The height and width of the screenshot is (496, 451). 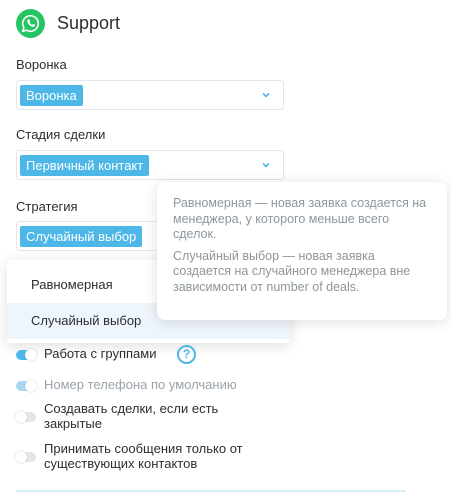 I want to click on funnel-select: Воронка, so click(x=150, y=95).